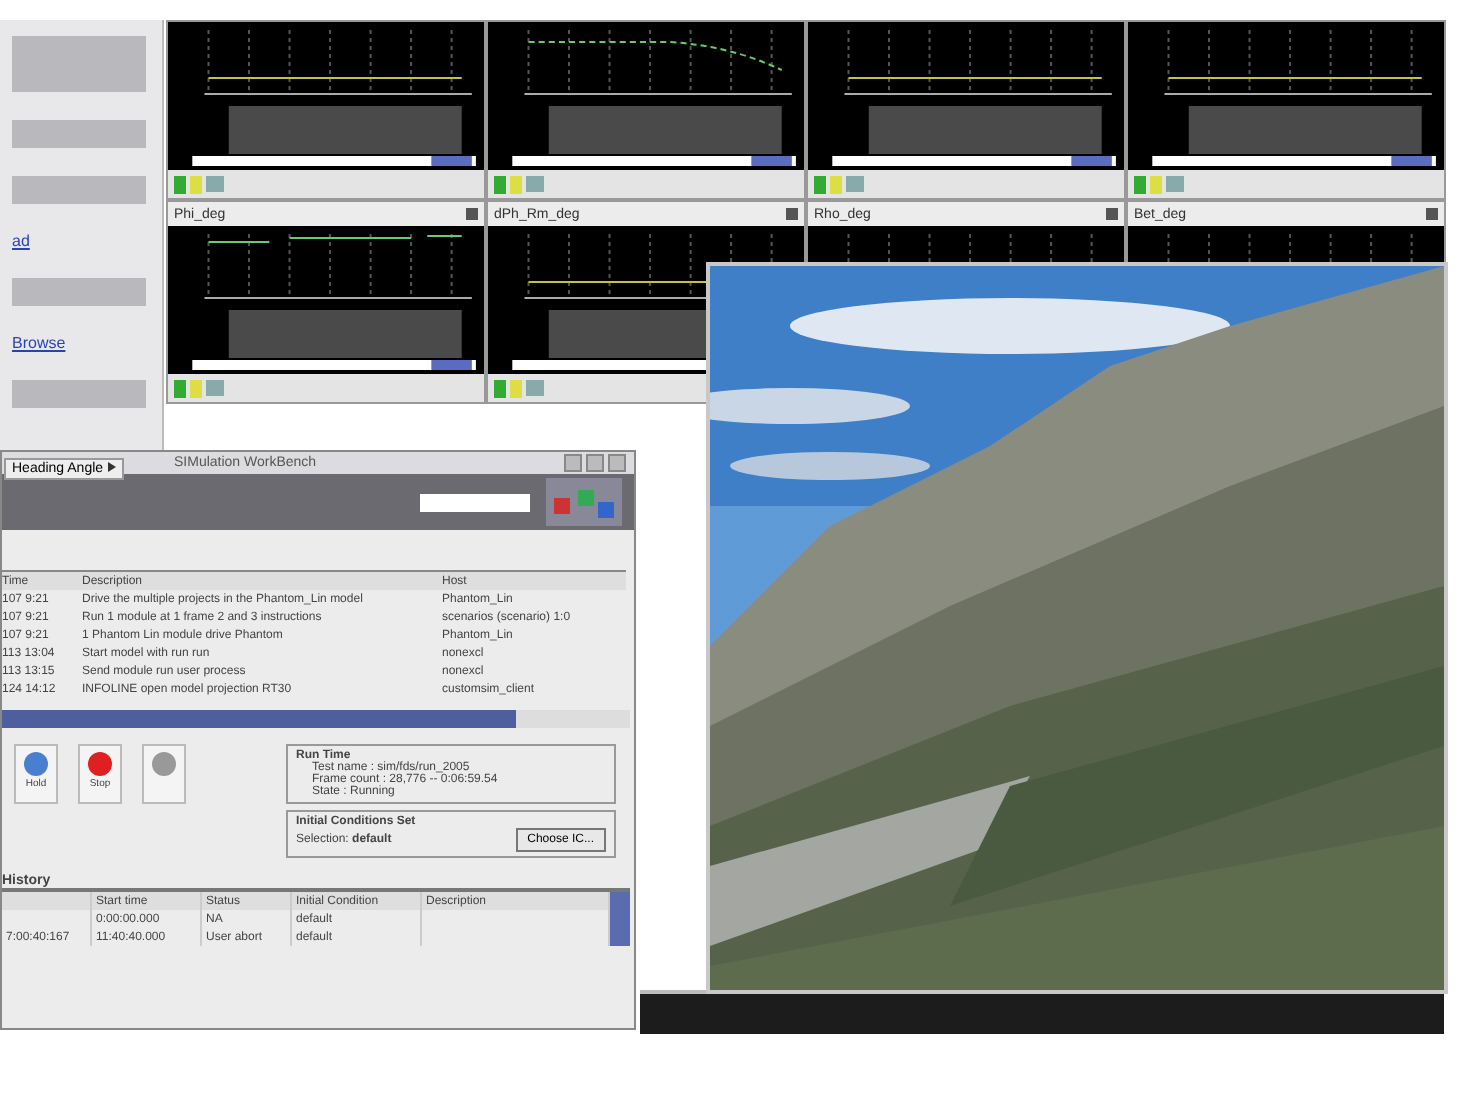  What do you see at coordinates (87, 343) in the screenshot?
I see `link: Browse` at bounding box center [87, 343].